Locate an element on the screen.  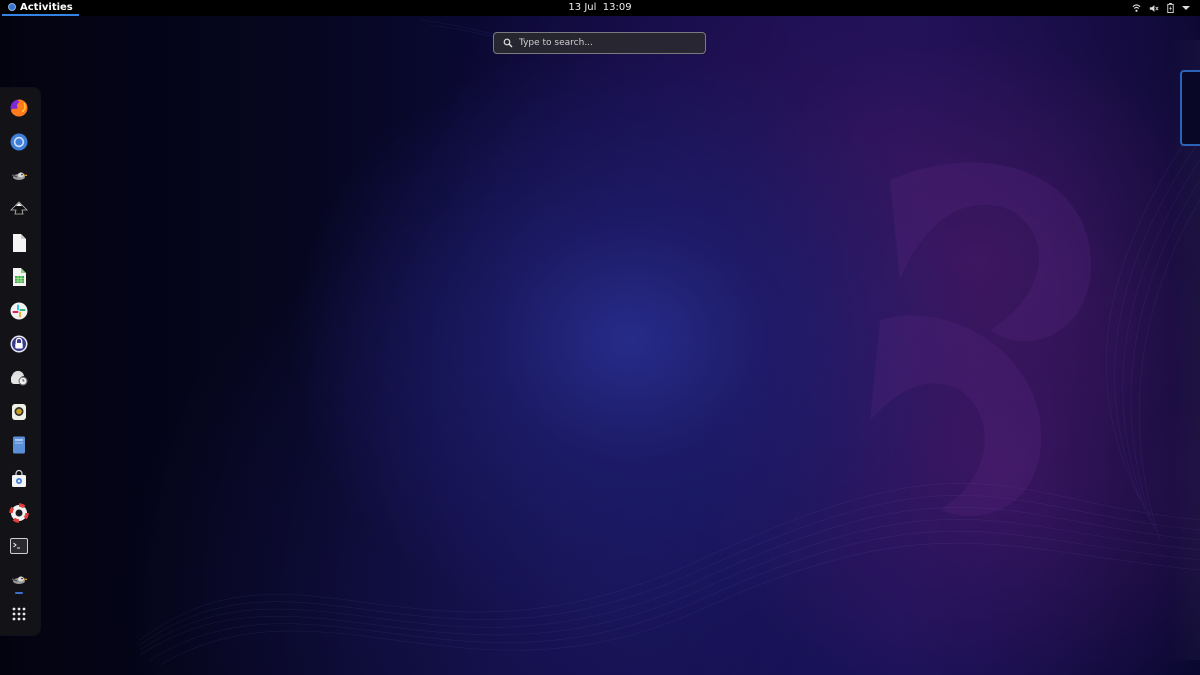
dock-item-inkscape is located at coordinates (19, 209).